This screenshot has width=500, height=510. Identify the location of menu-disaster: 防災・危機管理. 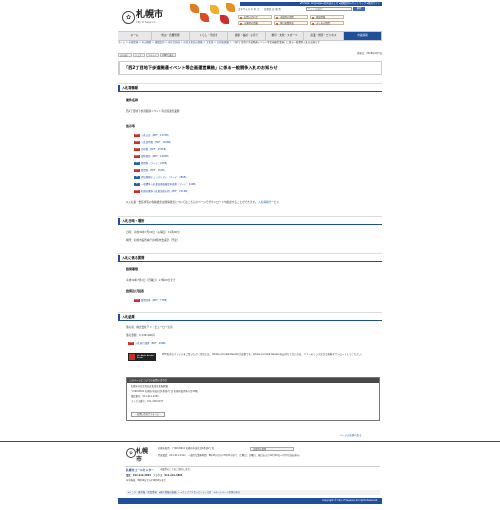
(171, 36).